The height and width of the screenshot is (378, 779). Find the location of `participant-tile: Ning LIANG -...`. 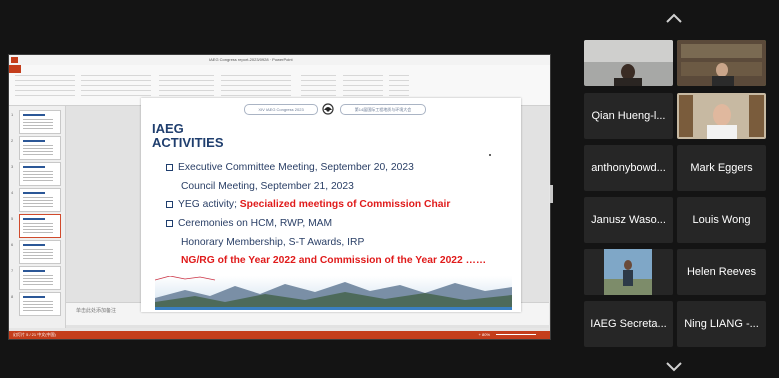

participant-tile: Ning LIANG -... is located at coordinates (721, 324).